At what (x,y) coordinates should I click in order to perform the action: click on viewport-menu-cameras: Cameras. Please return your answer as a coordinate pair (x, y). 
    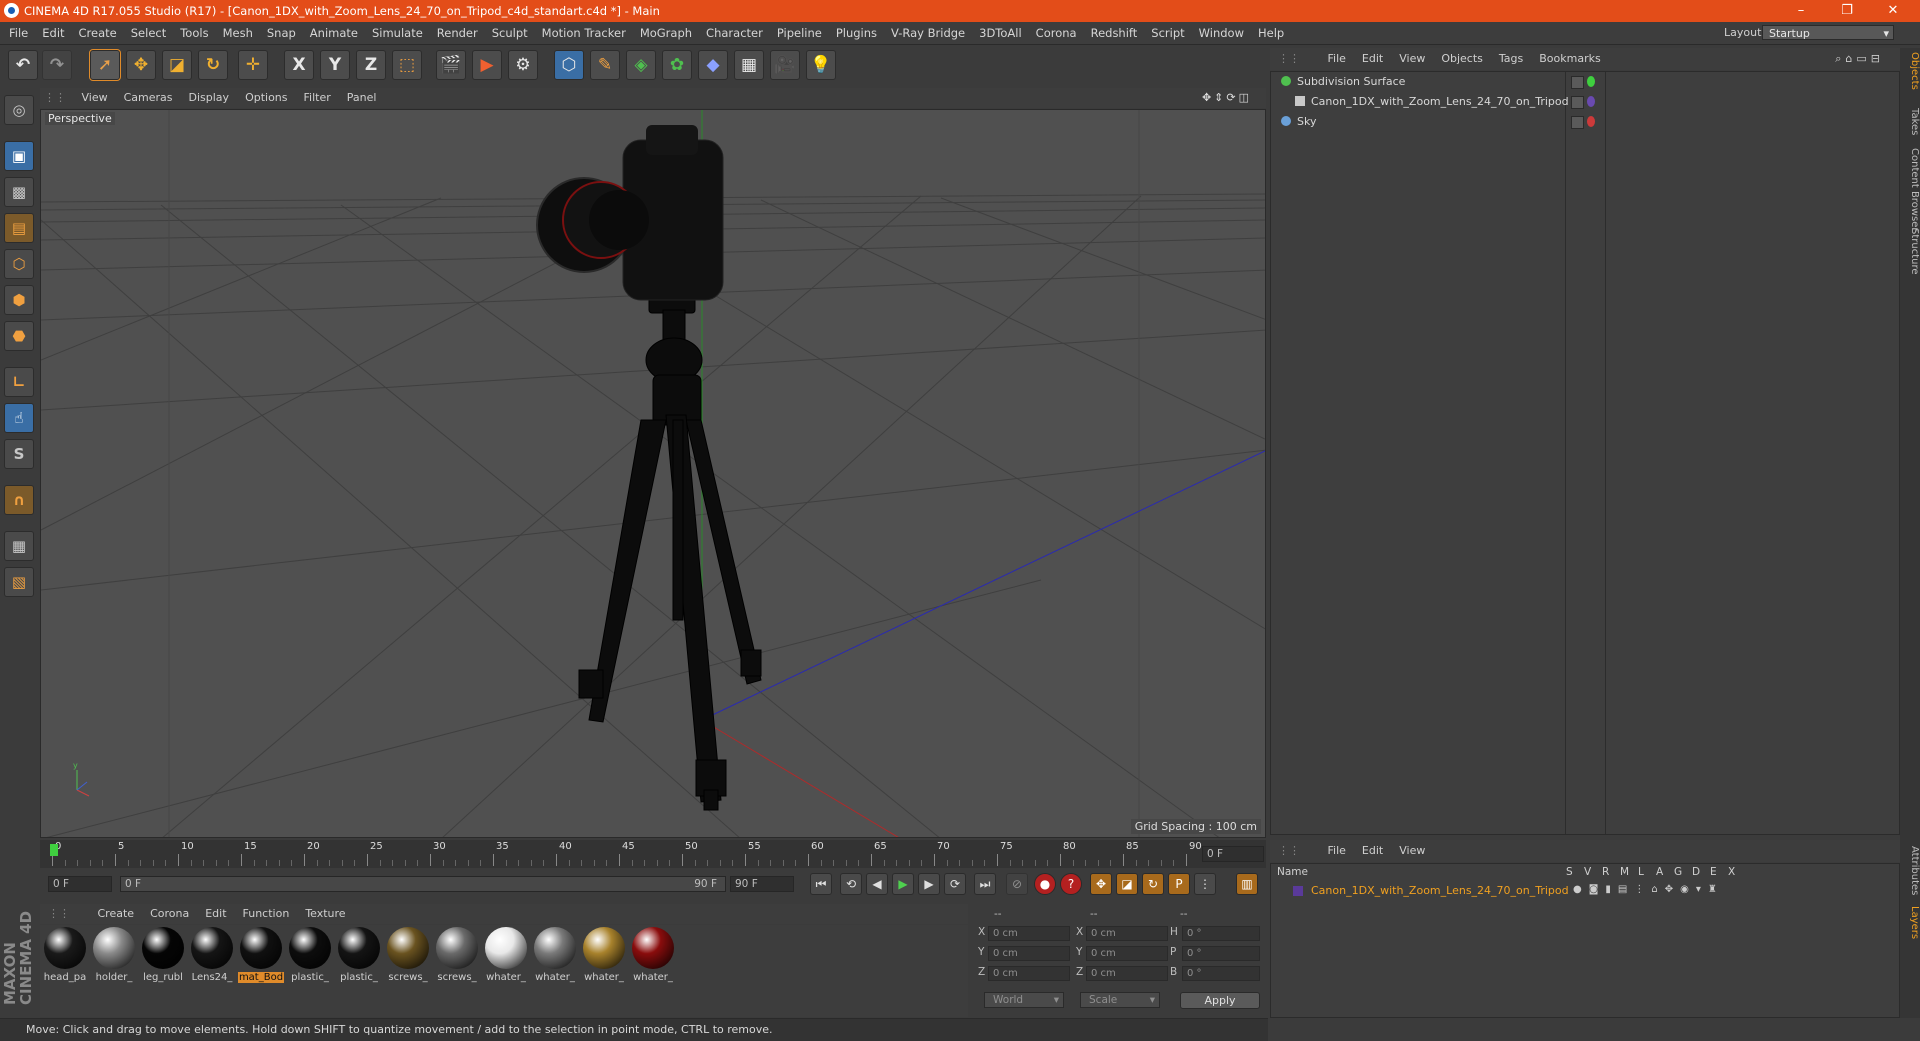
    Looking at the image, I should click on (148, 98).